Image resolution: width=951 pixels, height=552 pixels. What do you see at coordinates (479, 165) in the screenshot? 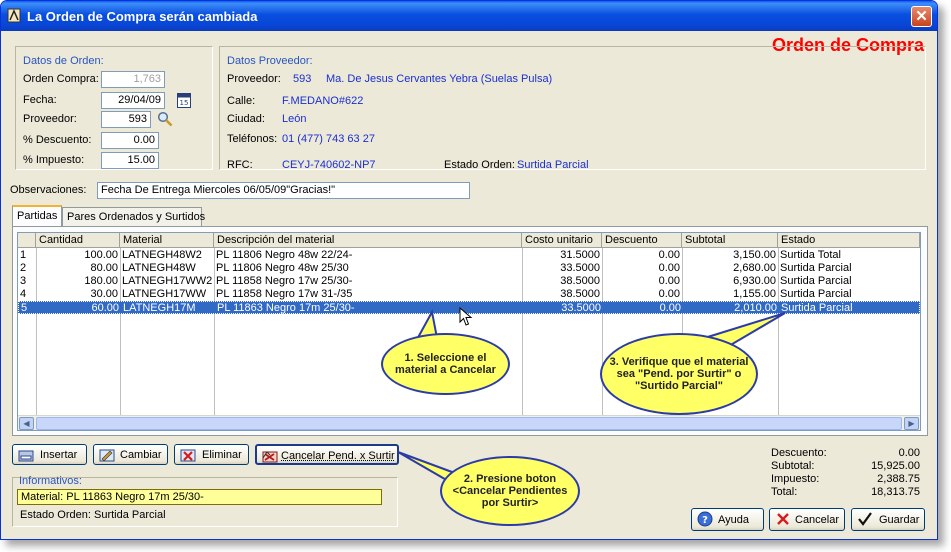
I see `estado-orden-label: Estado Orden:` at bounding box center [479, 165].